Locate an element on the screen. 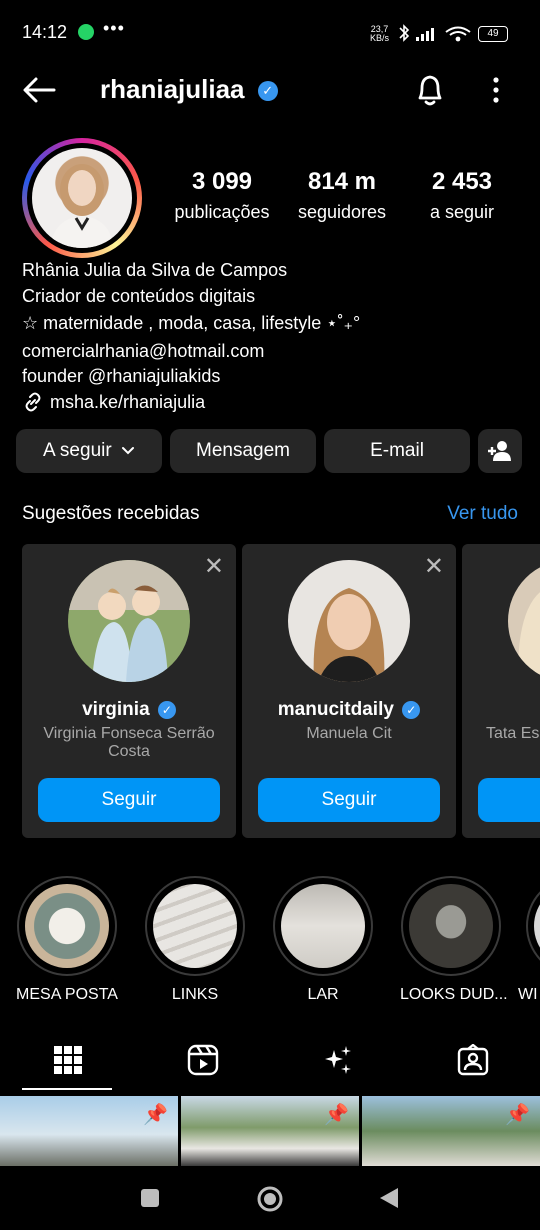 The width and height of the screenshot is (540, 1230). network-speed-unit: KB/s is located at coordinates (380, 38).